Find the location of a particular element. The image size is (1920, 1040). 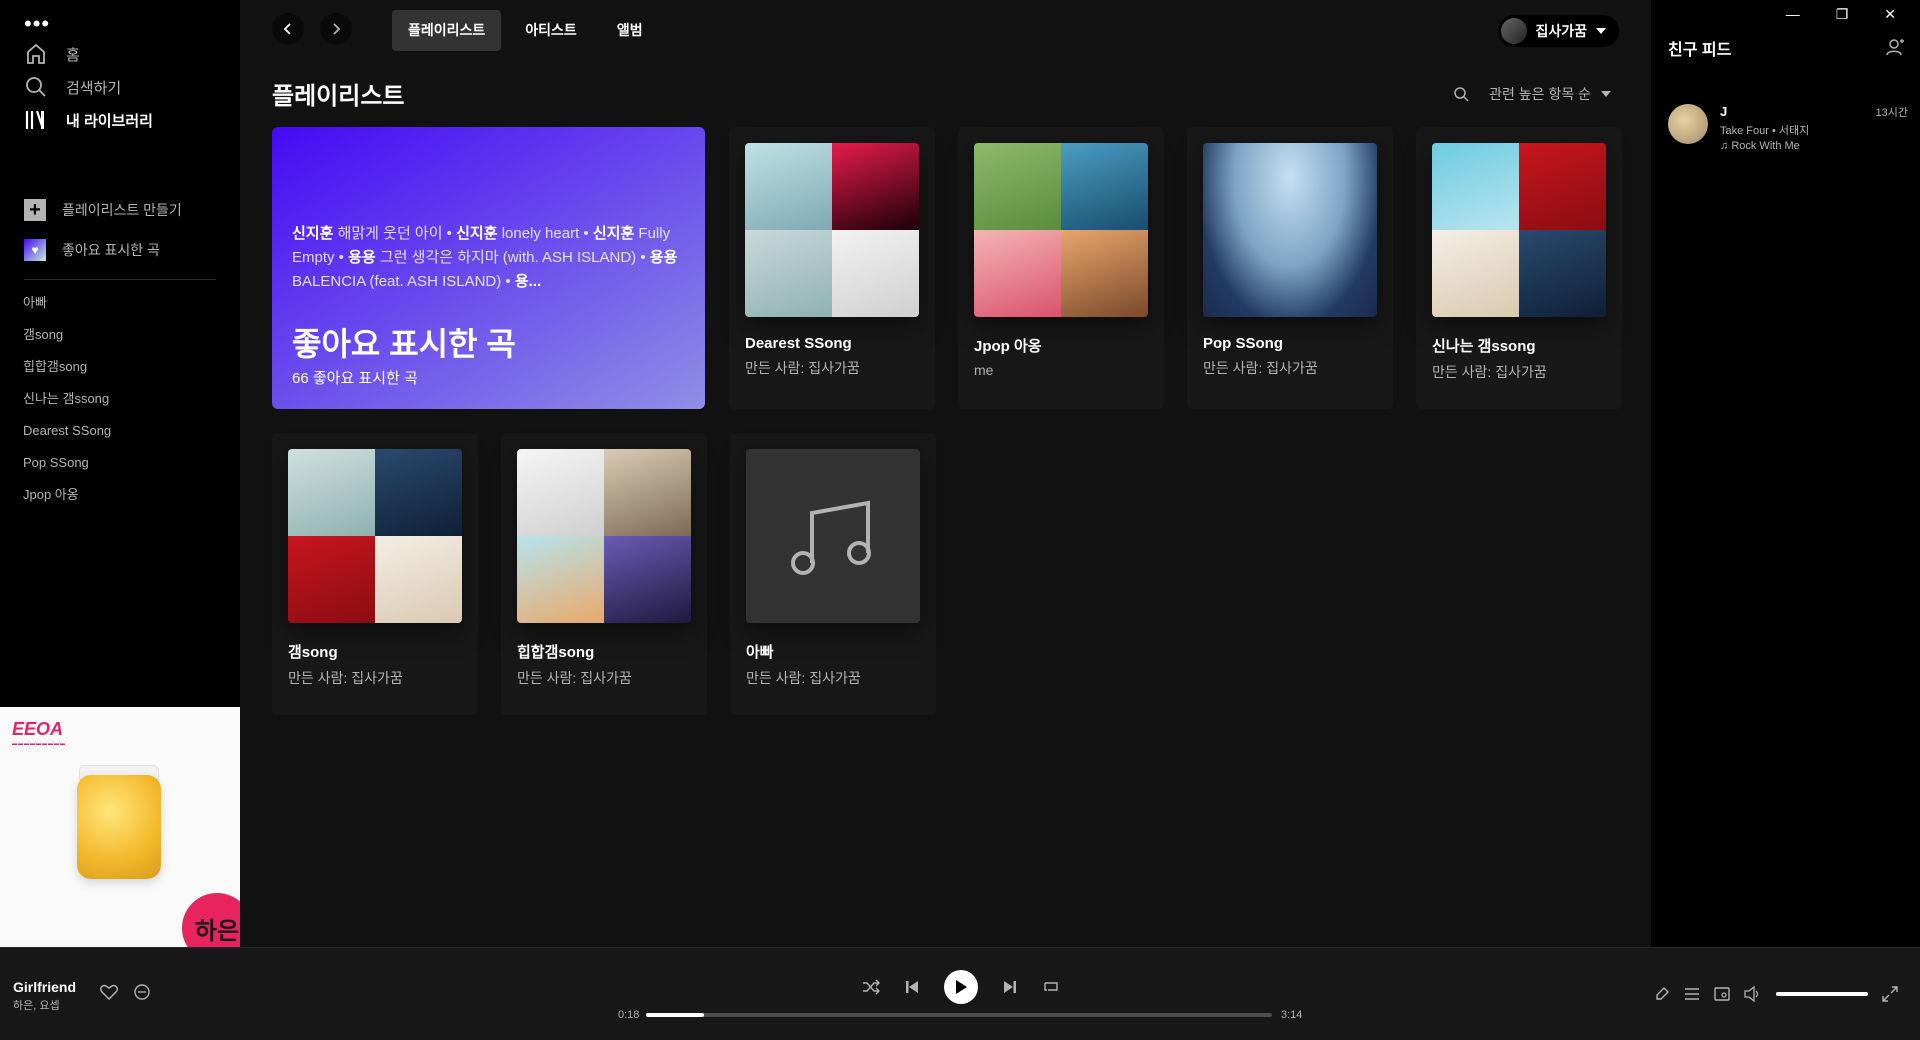

duration-time: 3:14 is located at coordinates (1292, 1015).